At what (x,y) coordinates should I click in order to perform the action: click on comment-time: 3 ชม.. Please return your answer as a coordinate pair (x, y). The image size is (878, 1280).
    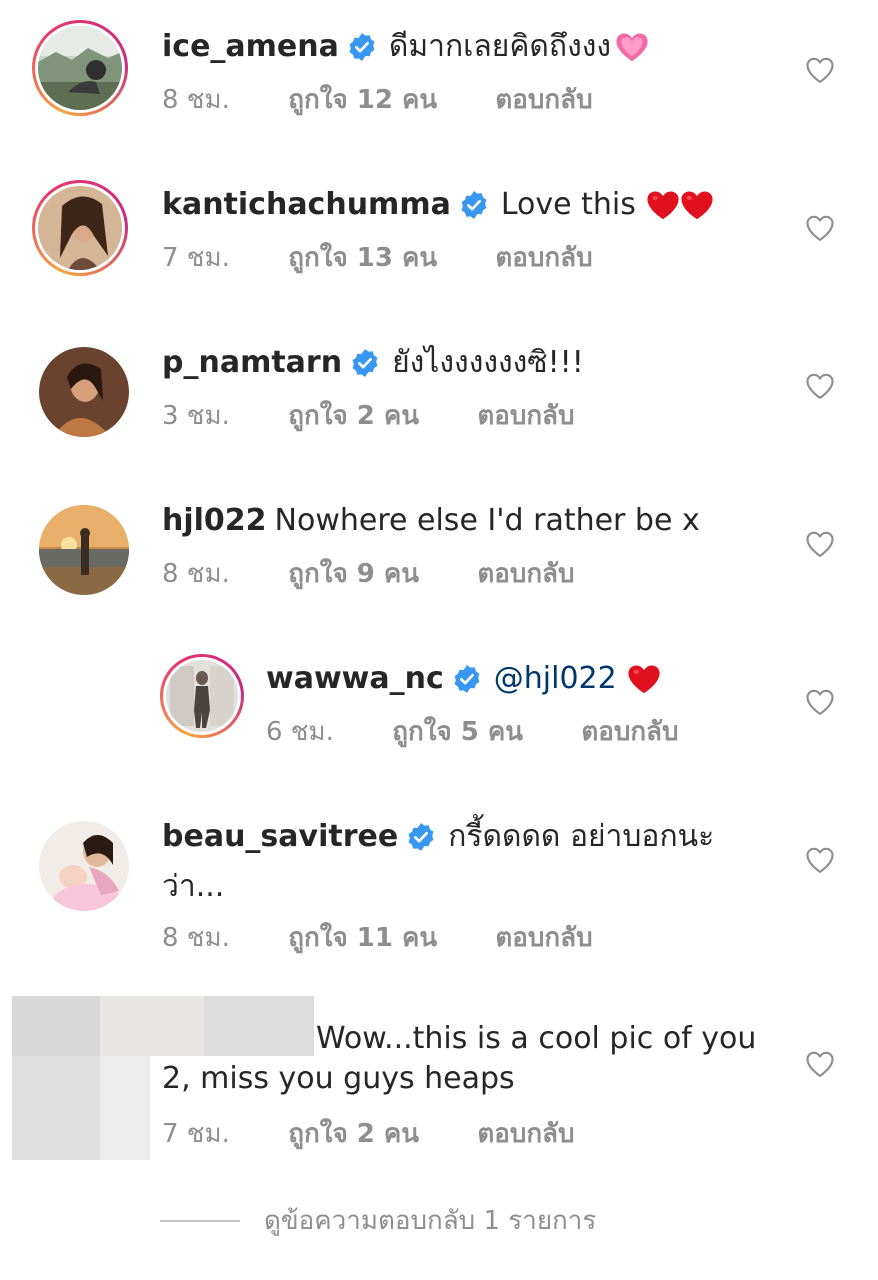
    Looking at the image, I should click on (196, 416).